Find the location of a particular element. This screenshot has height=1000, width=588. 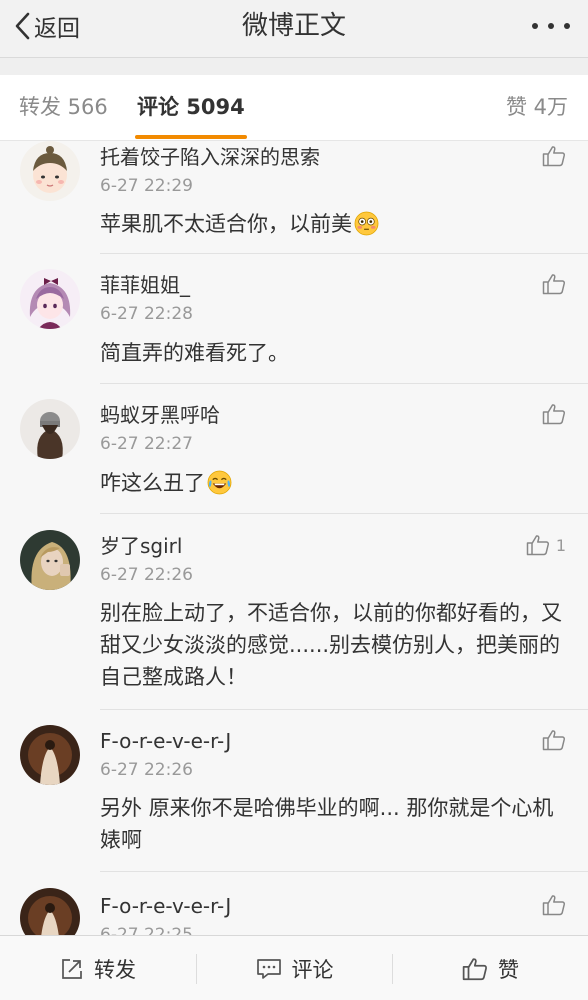

repost-button: 转发 is located at coordinates (98, 968).